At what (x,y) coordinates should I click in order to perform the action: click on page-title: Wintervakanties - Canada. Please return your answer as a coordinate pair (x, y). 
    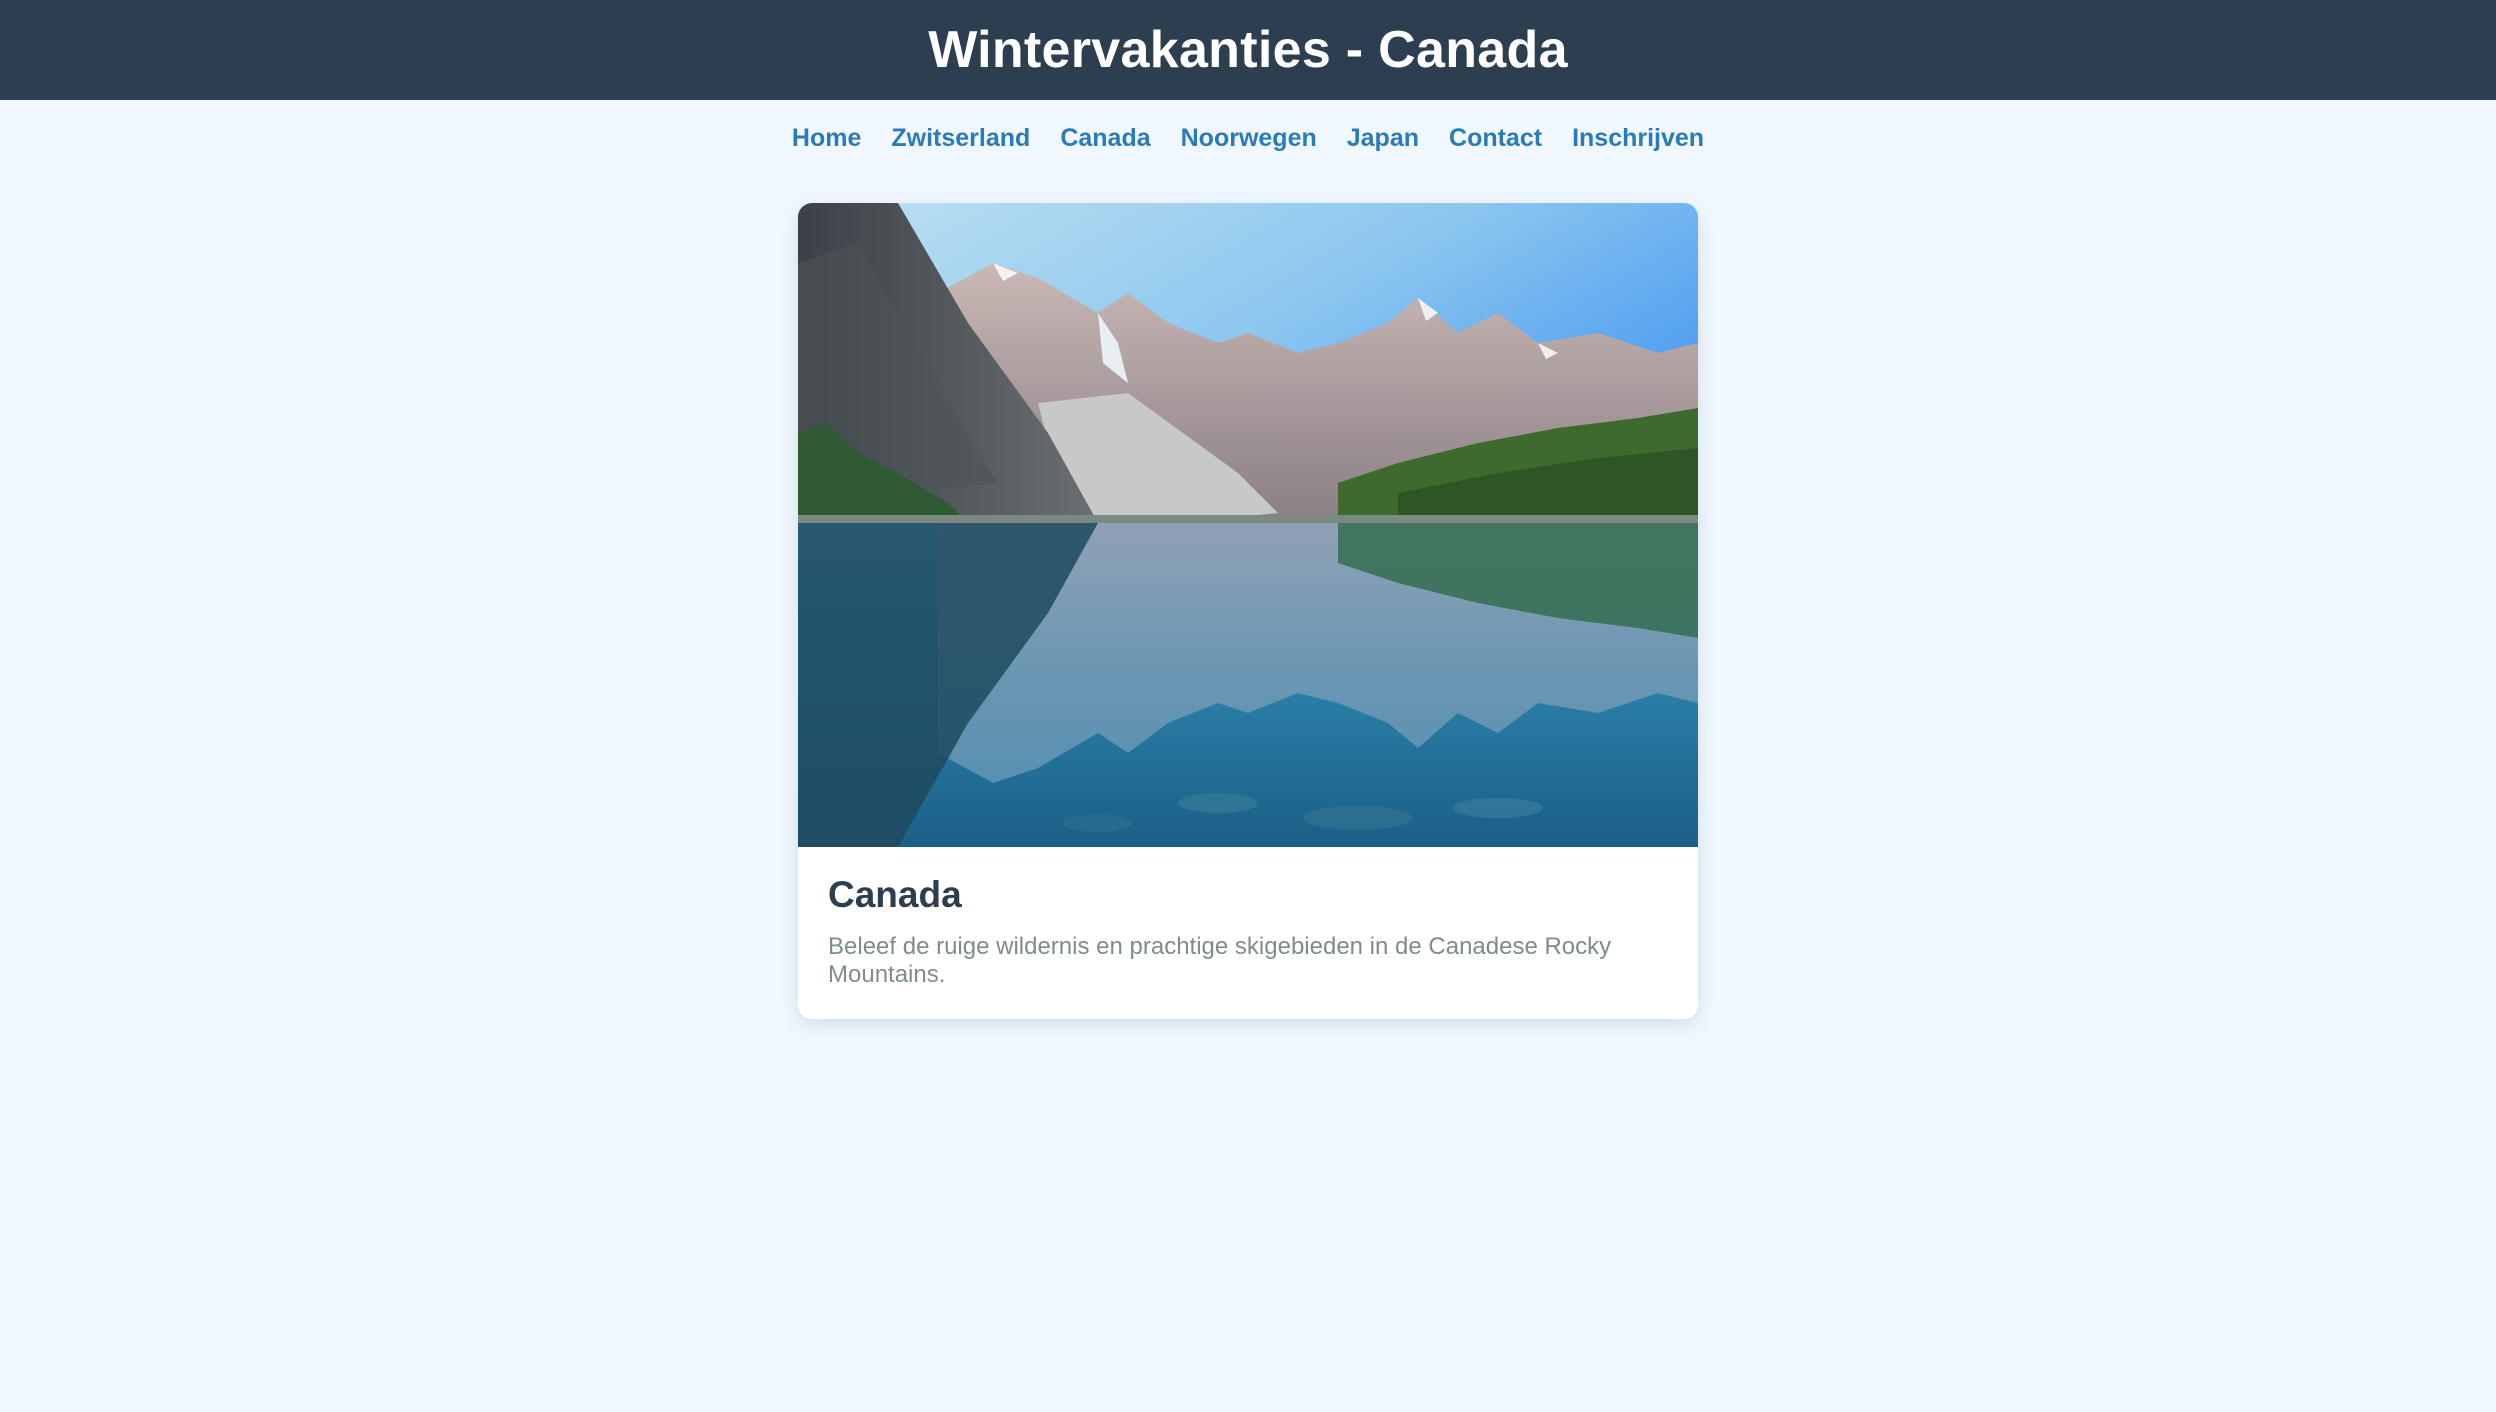
    Looking at the image, I should click on (1248, 50).